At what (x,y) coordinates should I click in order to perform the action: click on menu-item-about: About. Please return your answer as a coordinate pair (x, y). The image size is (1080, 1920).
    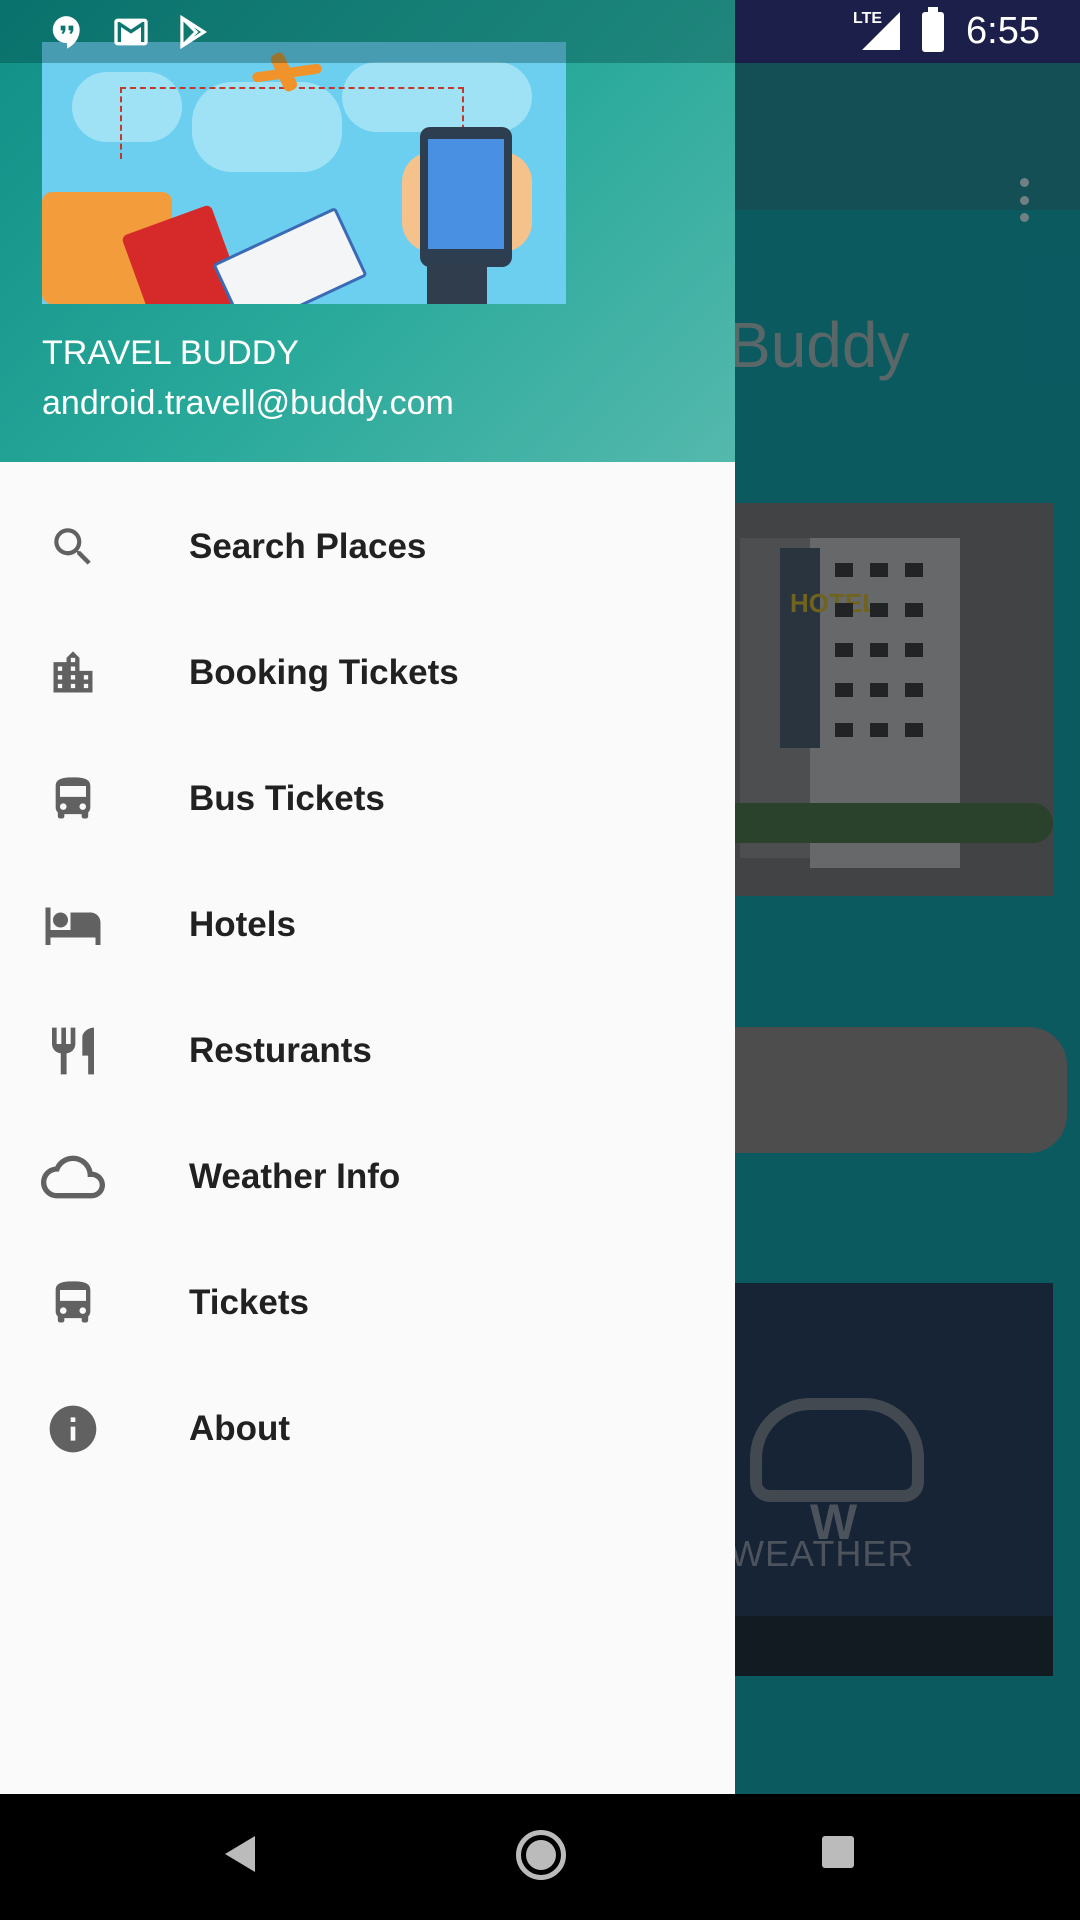
    Looking at the image, I should click on (367, 1429).